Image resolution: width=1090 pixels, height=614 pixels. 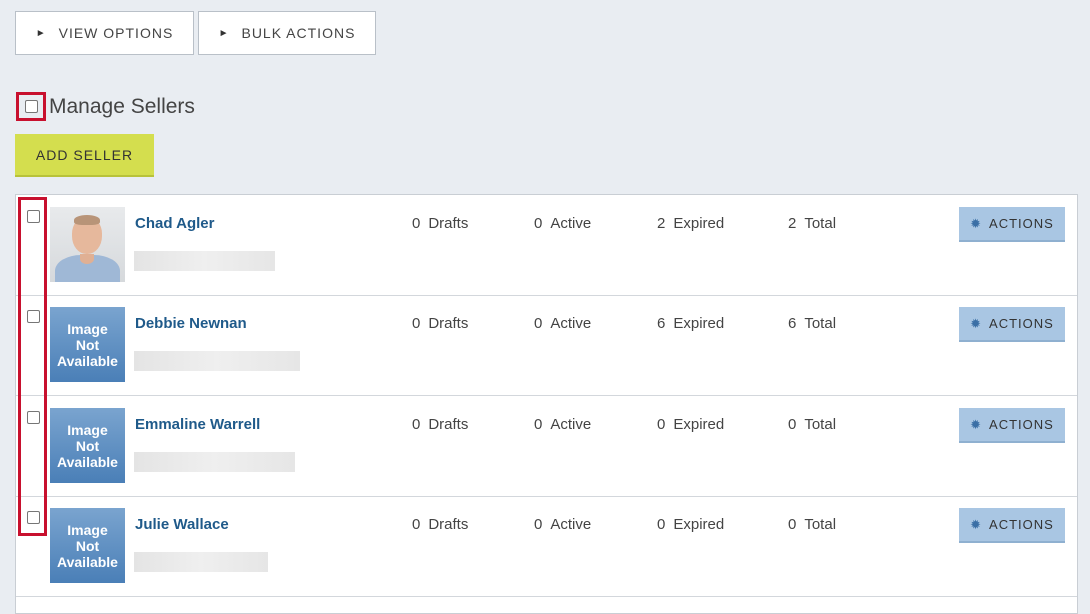 I want to click on total-count: 6 Total, so click(x=812, y=323).